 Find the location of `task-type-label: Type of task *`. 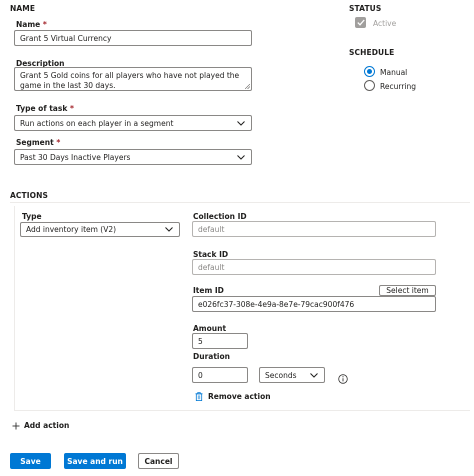

task-type-label: Type of task * is located at coordinates (45, 108).